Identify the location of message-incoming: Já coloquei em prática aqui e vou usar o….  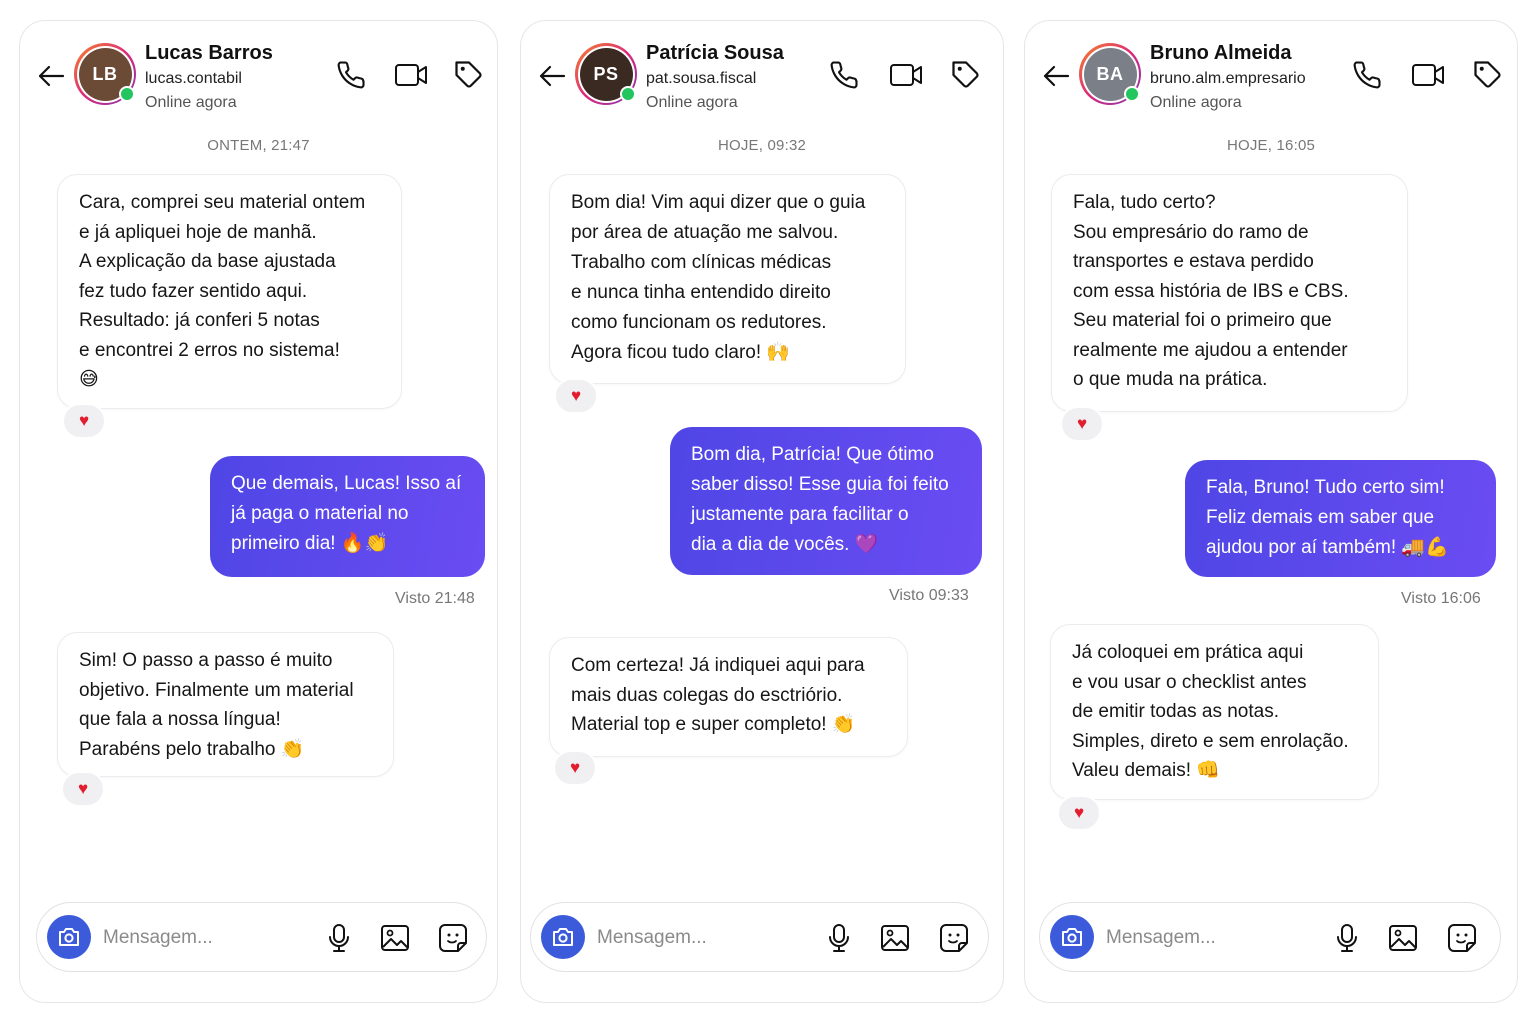
(1214, 712).